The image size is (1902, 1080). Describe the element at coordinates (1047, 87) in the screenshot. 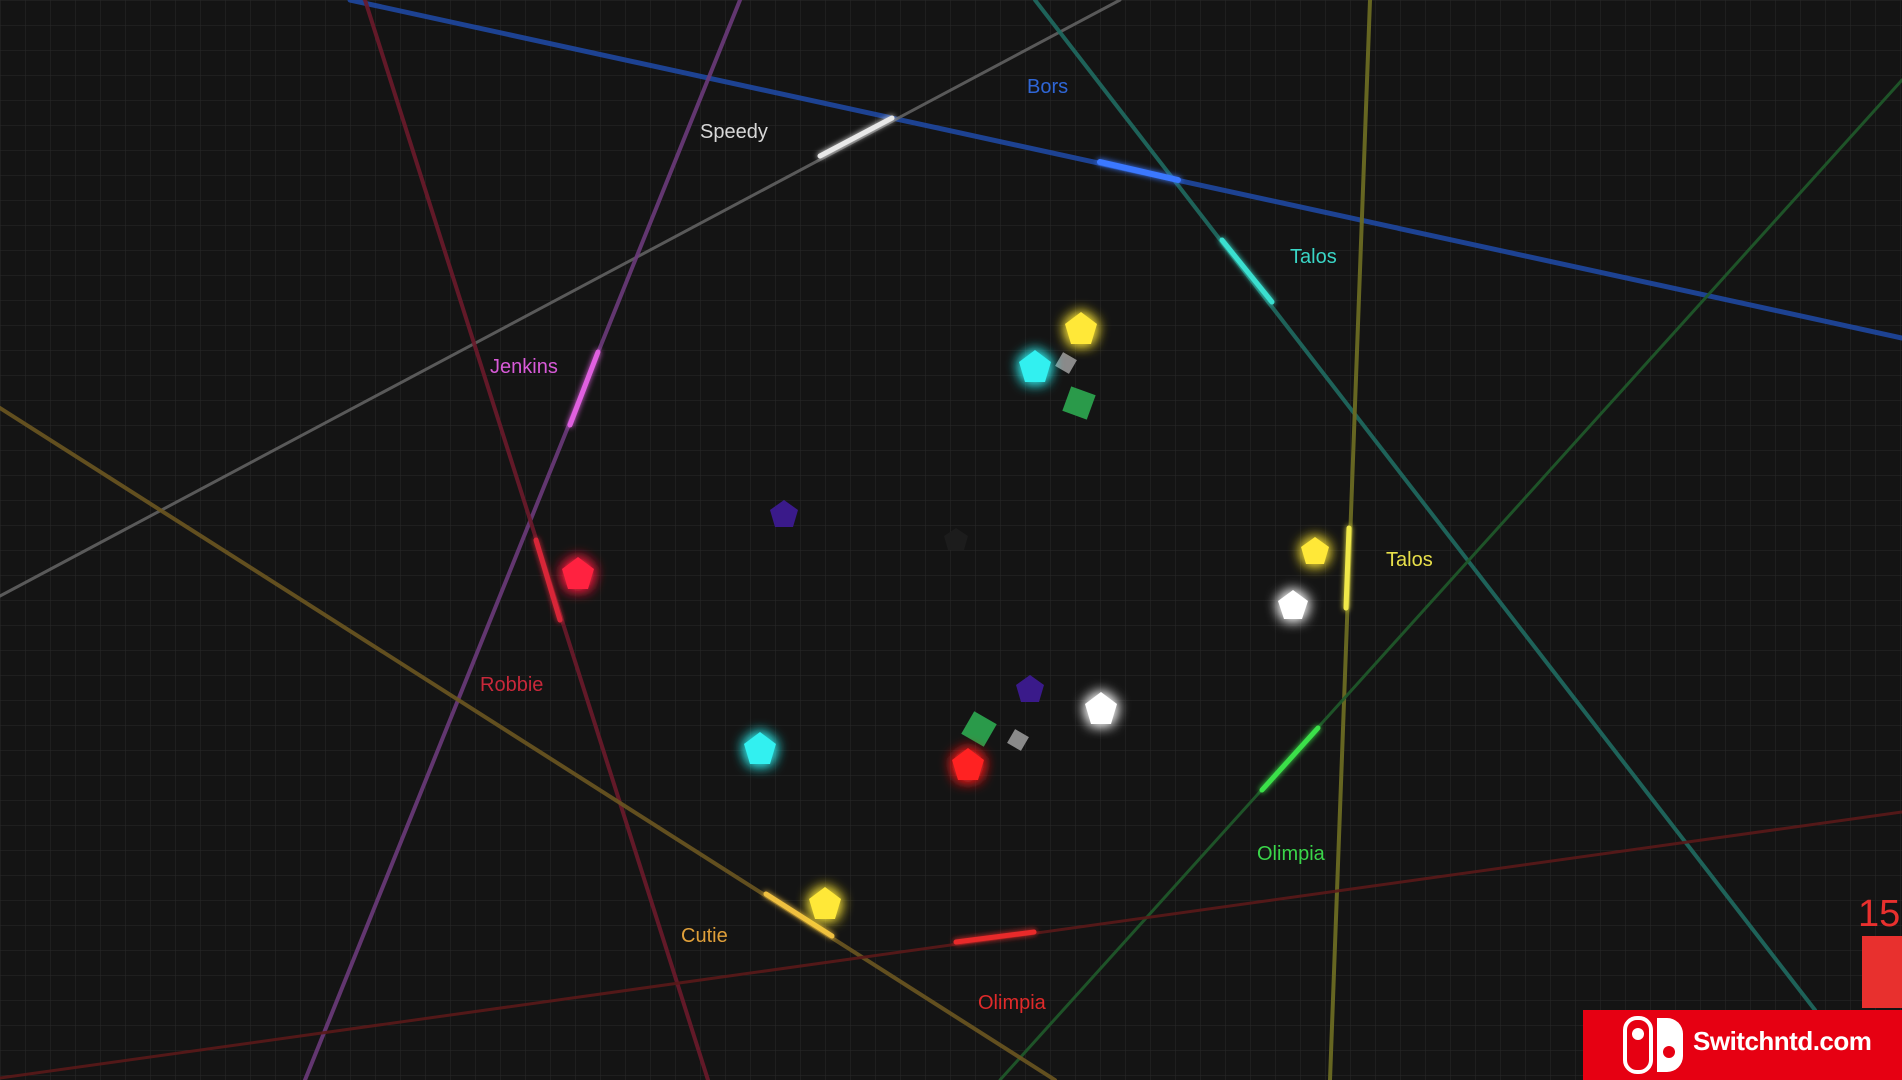

I see `label-bors: Bors` at that location.